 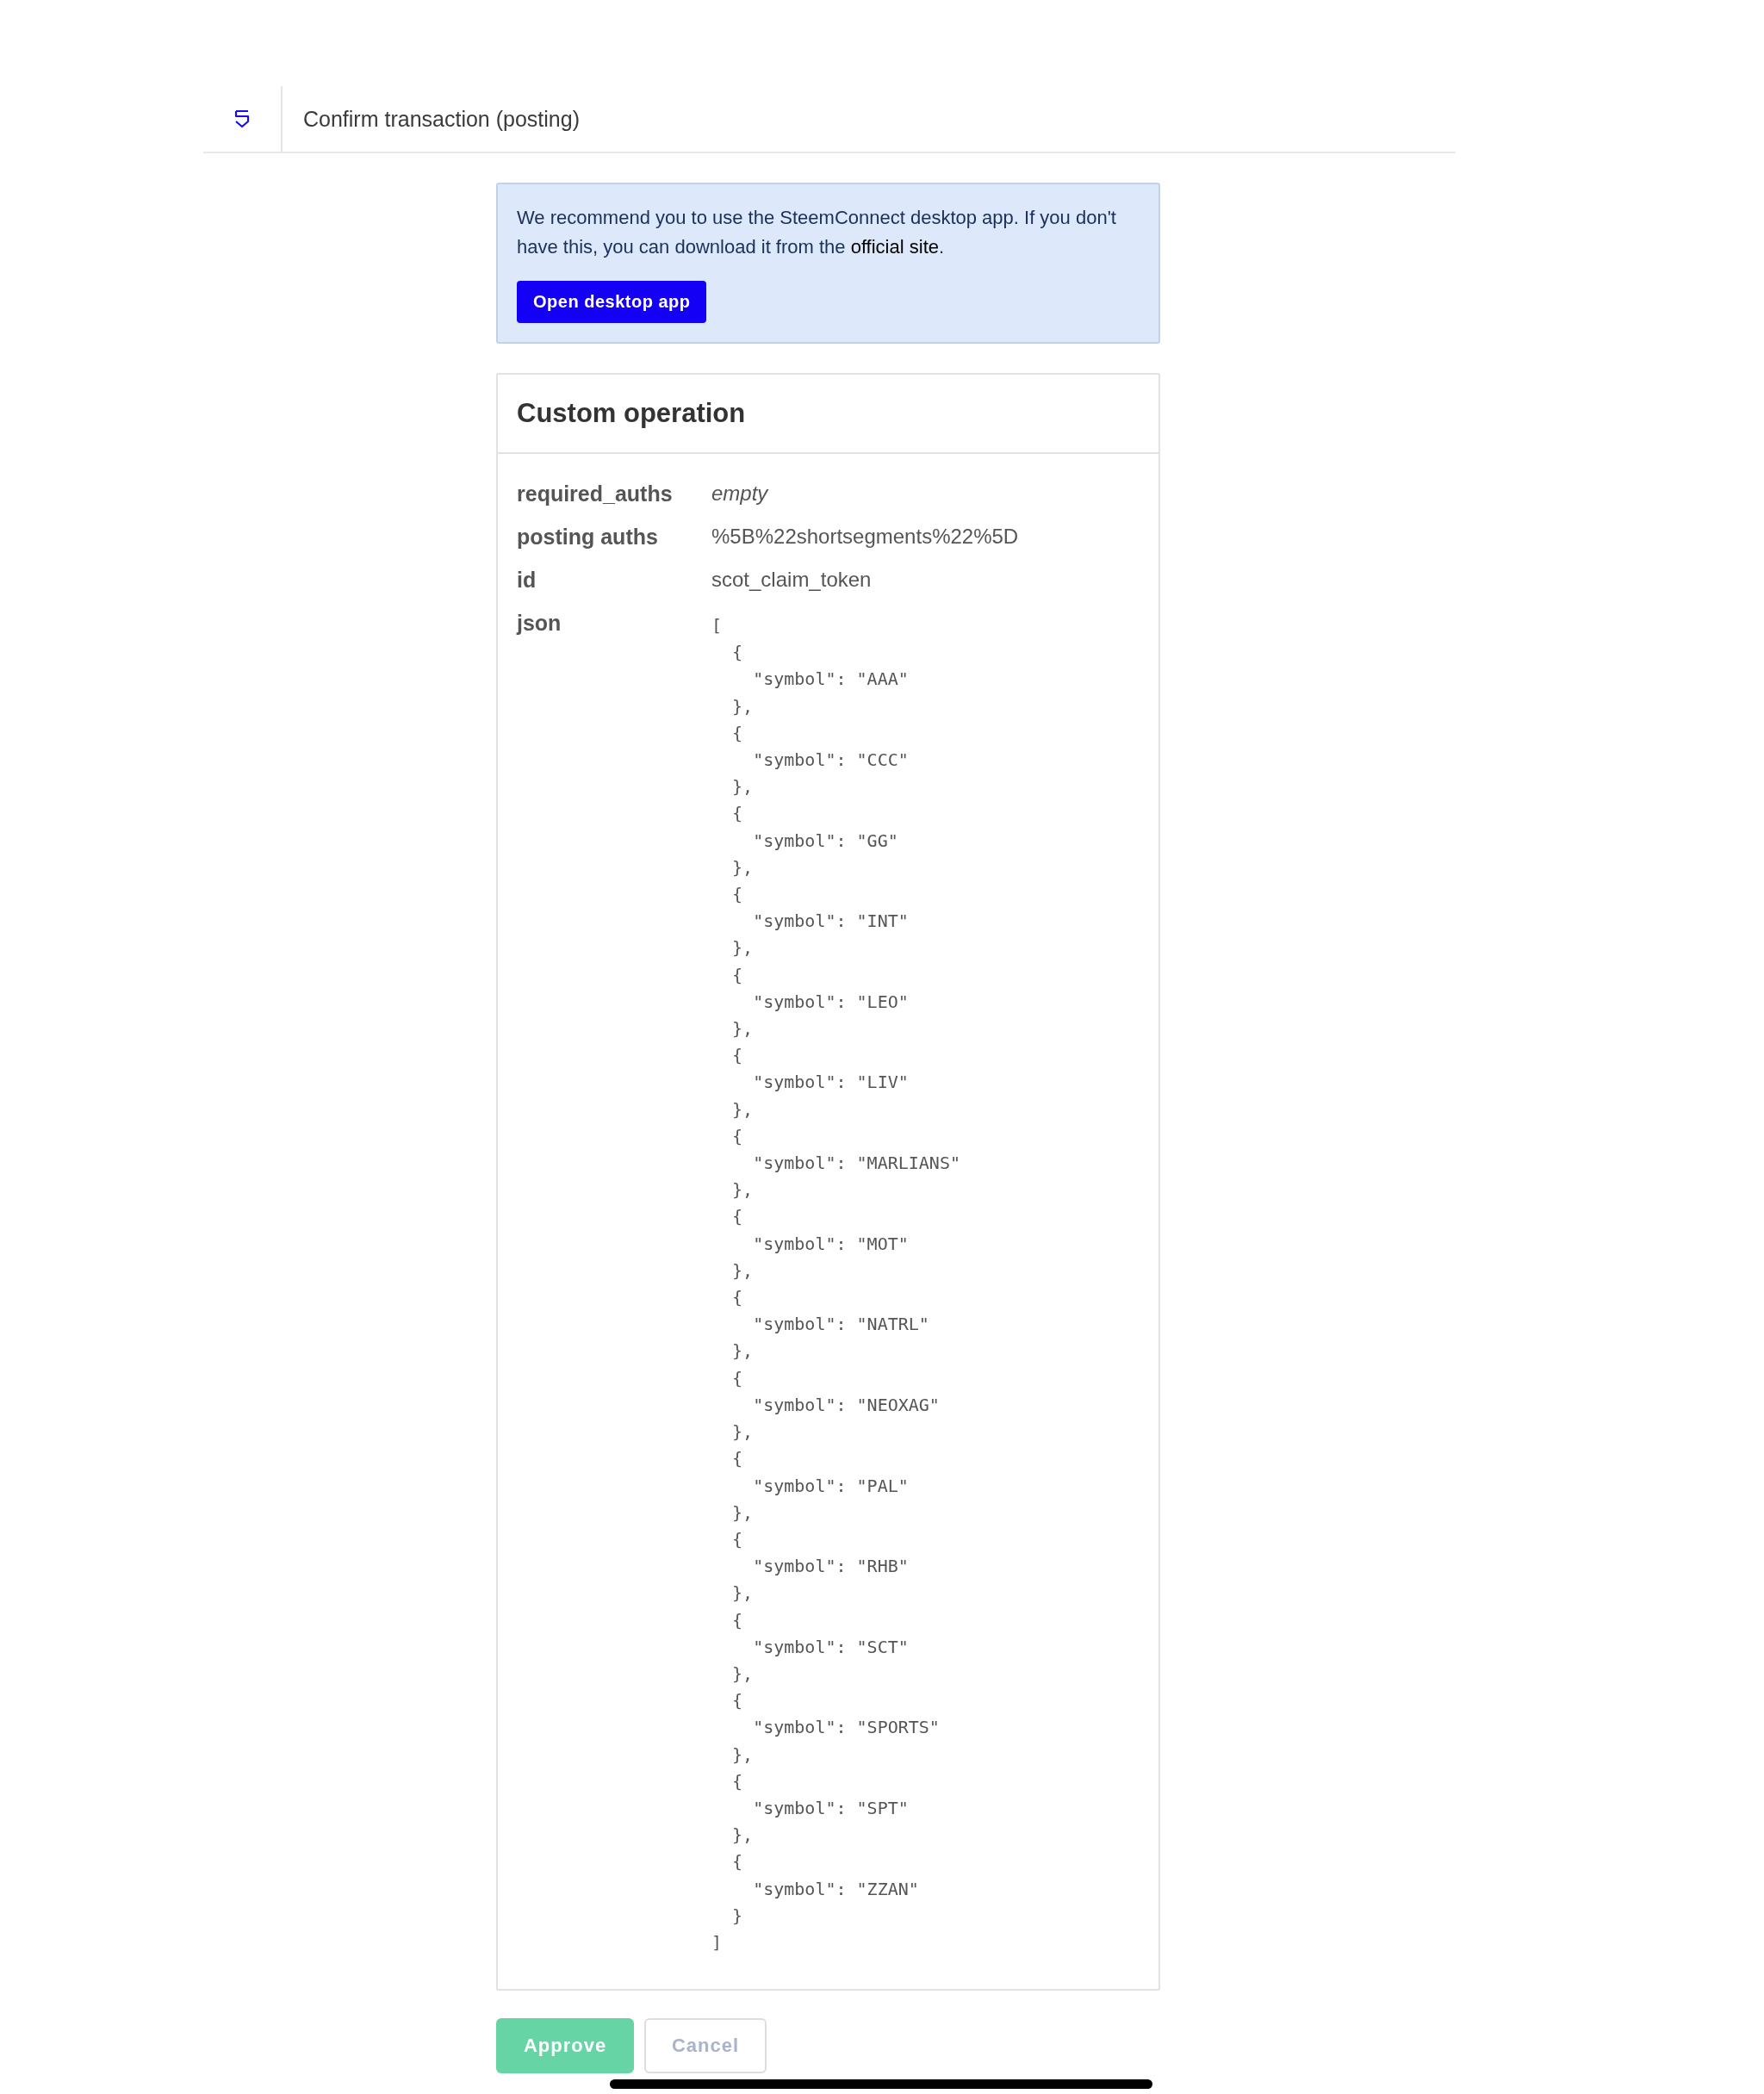 What do you see at coordinates (895, 247) in the screenshot?
I see `official-site-link: official site` at bounding box center [895, 247].